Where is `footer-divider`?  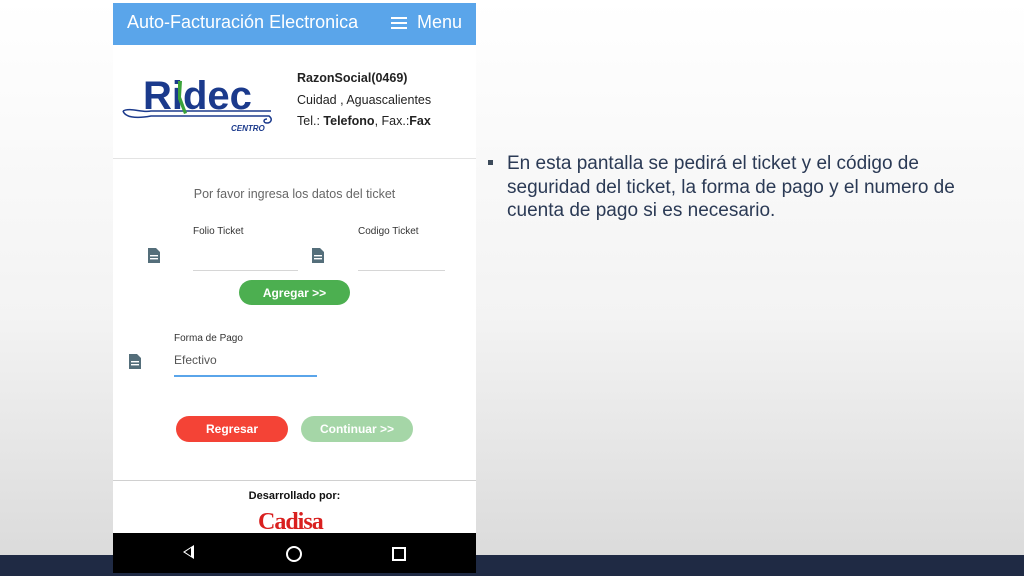 footer-divider is located at coordinates (294, 480).